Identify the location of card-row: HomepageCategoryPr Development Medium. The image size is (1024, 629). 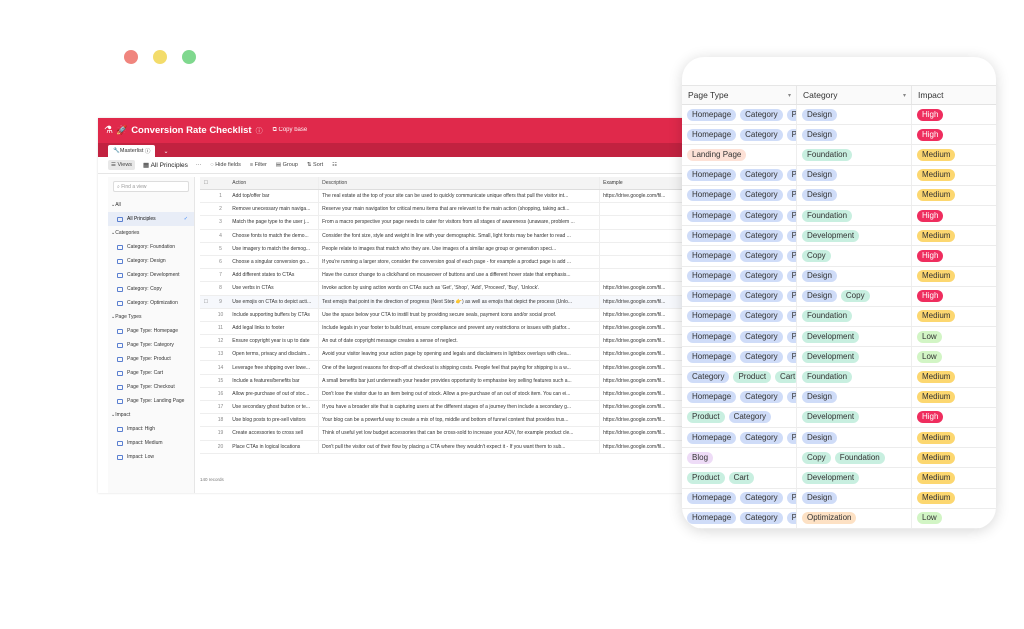
(839, 236).